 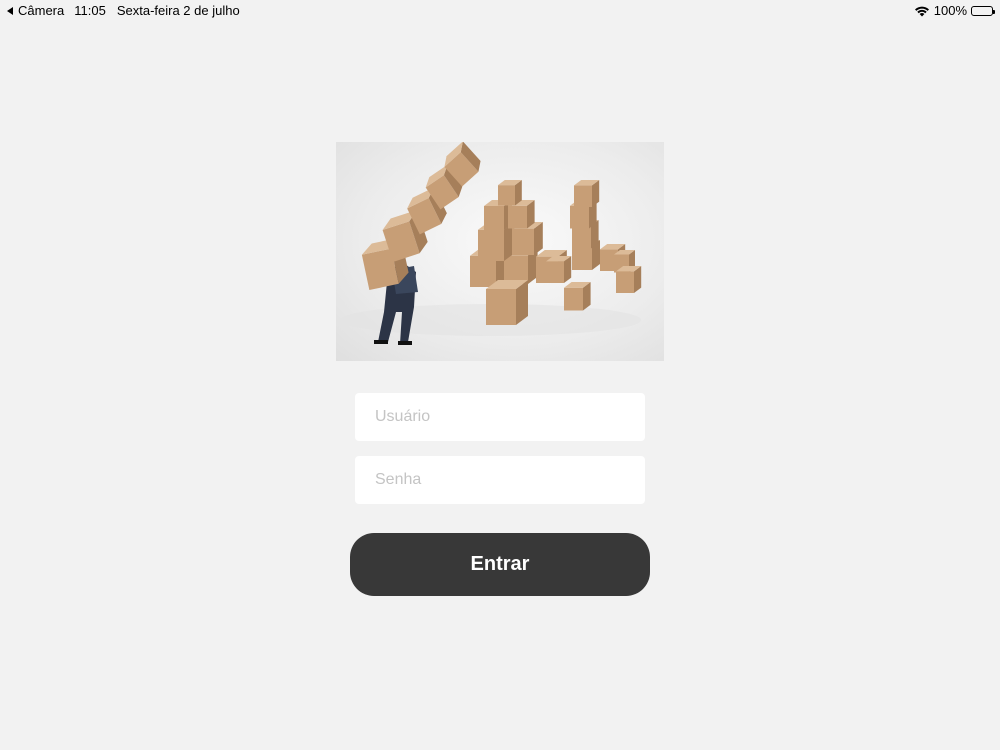 I want to click on status-bar-left: Câmera 11:05 Sexta-feira 2 de julho, so click(x=123, y=10).